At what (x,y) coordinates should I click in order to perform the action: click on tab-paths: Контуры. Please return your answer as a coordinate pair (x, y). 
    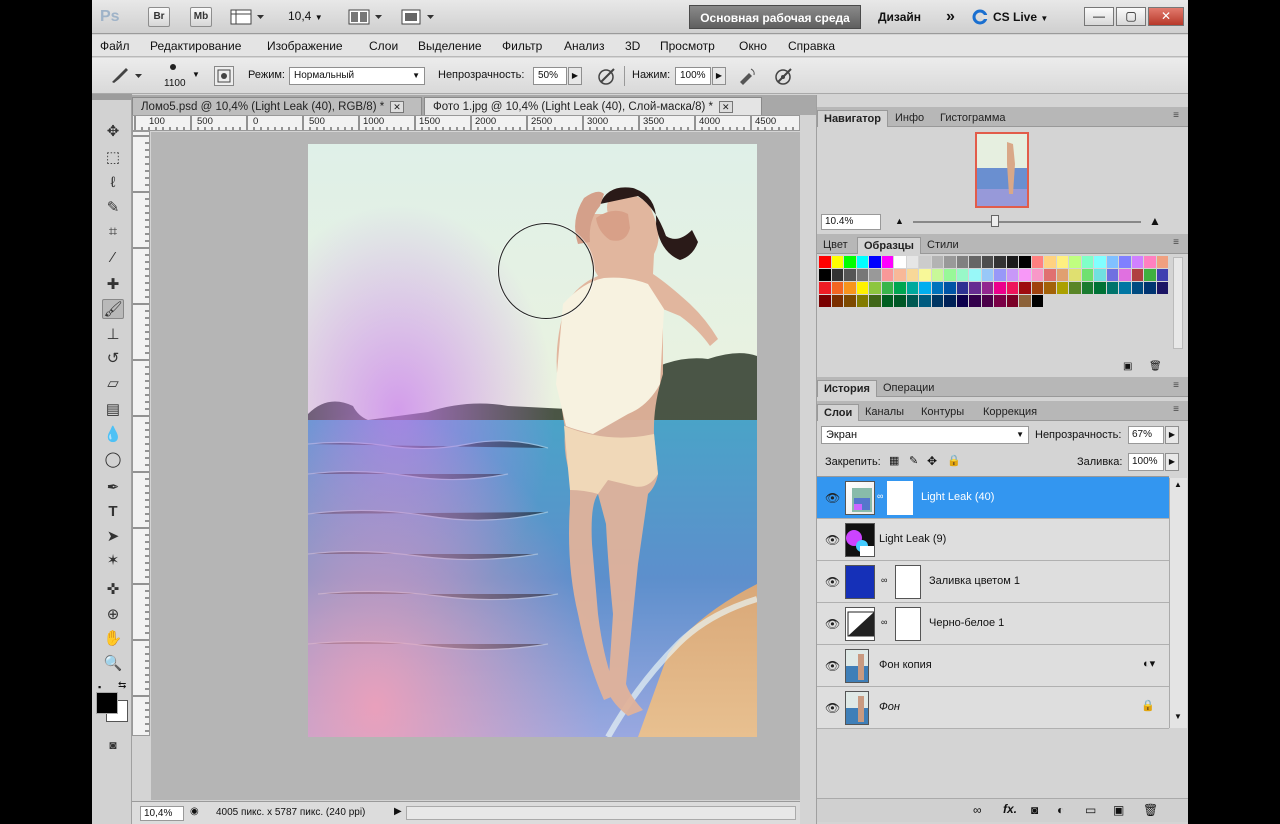
    Looking at the image, I should click on (942, 412).